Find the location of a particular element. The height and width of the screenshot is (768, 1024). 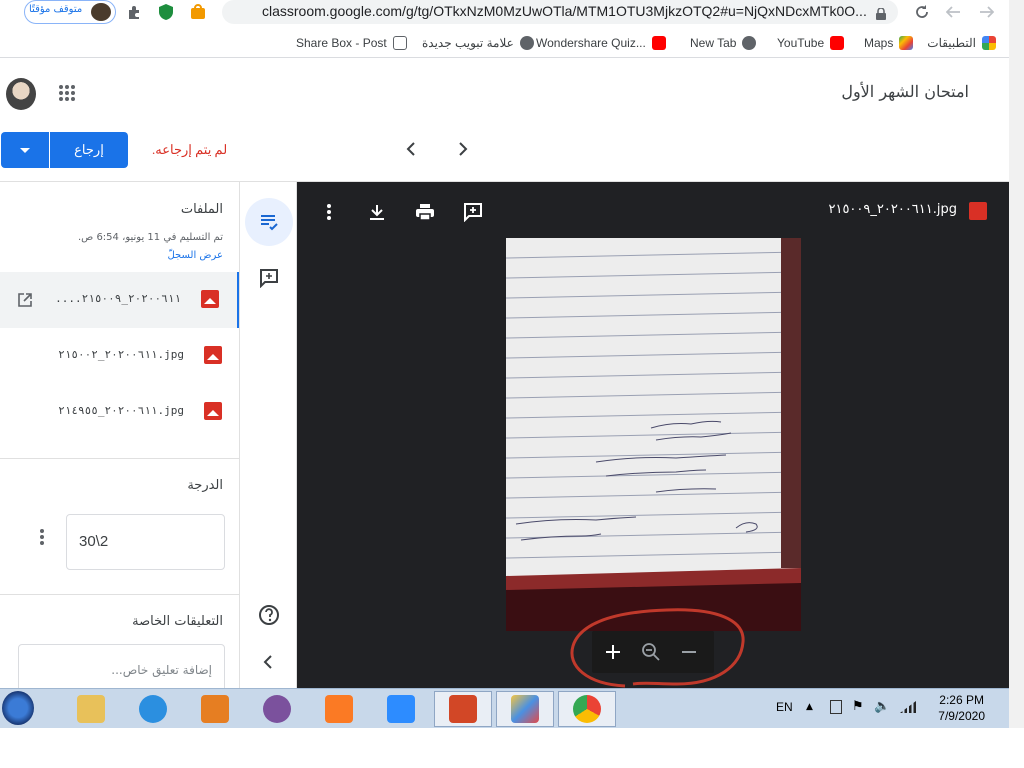

bookmark-new-tab-ar: علامة تبويب جديدة is located at coordinates (478, 43).